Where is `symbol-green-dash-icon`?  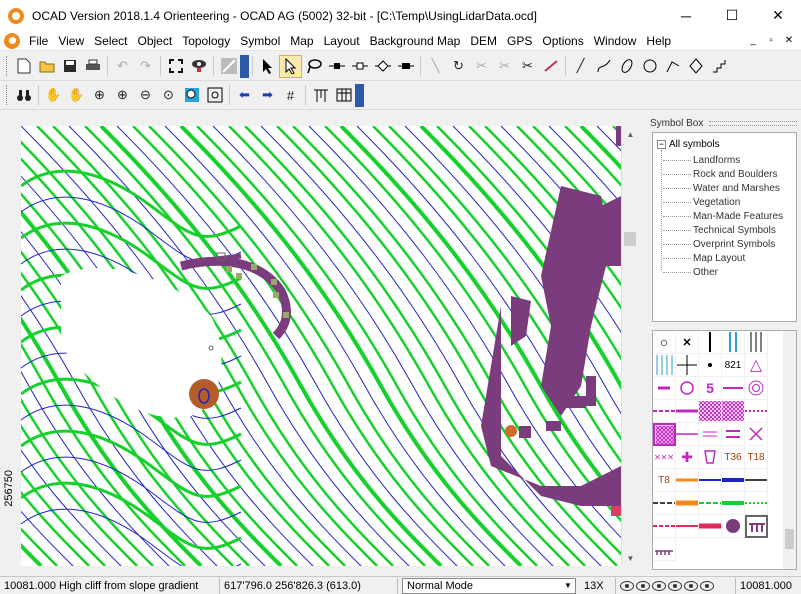
symbol-green-dash-icon is located at coordinates (710, 503).